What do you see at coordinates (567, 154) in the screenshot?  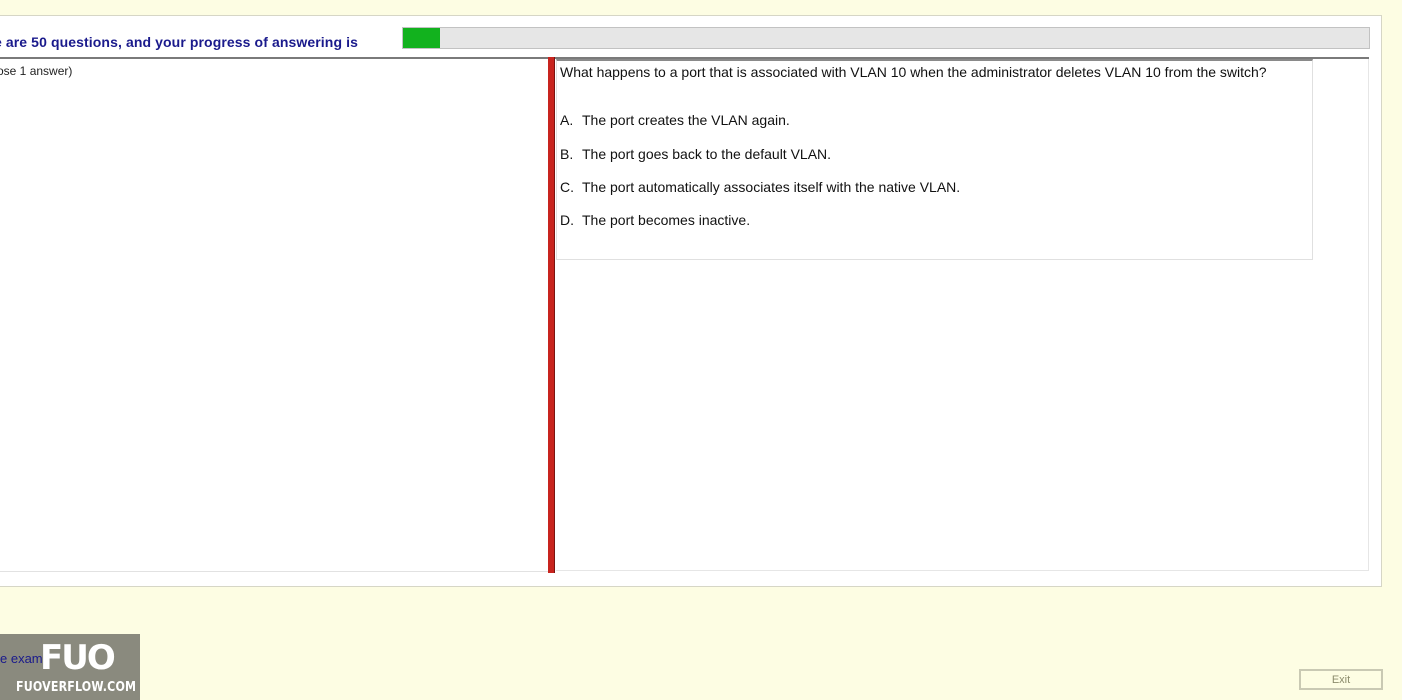 I see `option-letter: B.` at bounding box center [567, 154].